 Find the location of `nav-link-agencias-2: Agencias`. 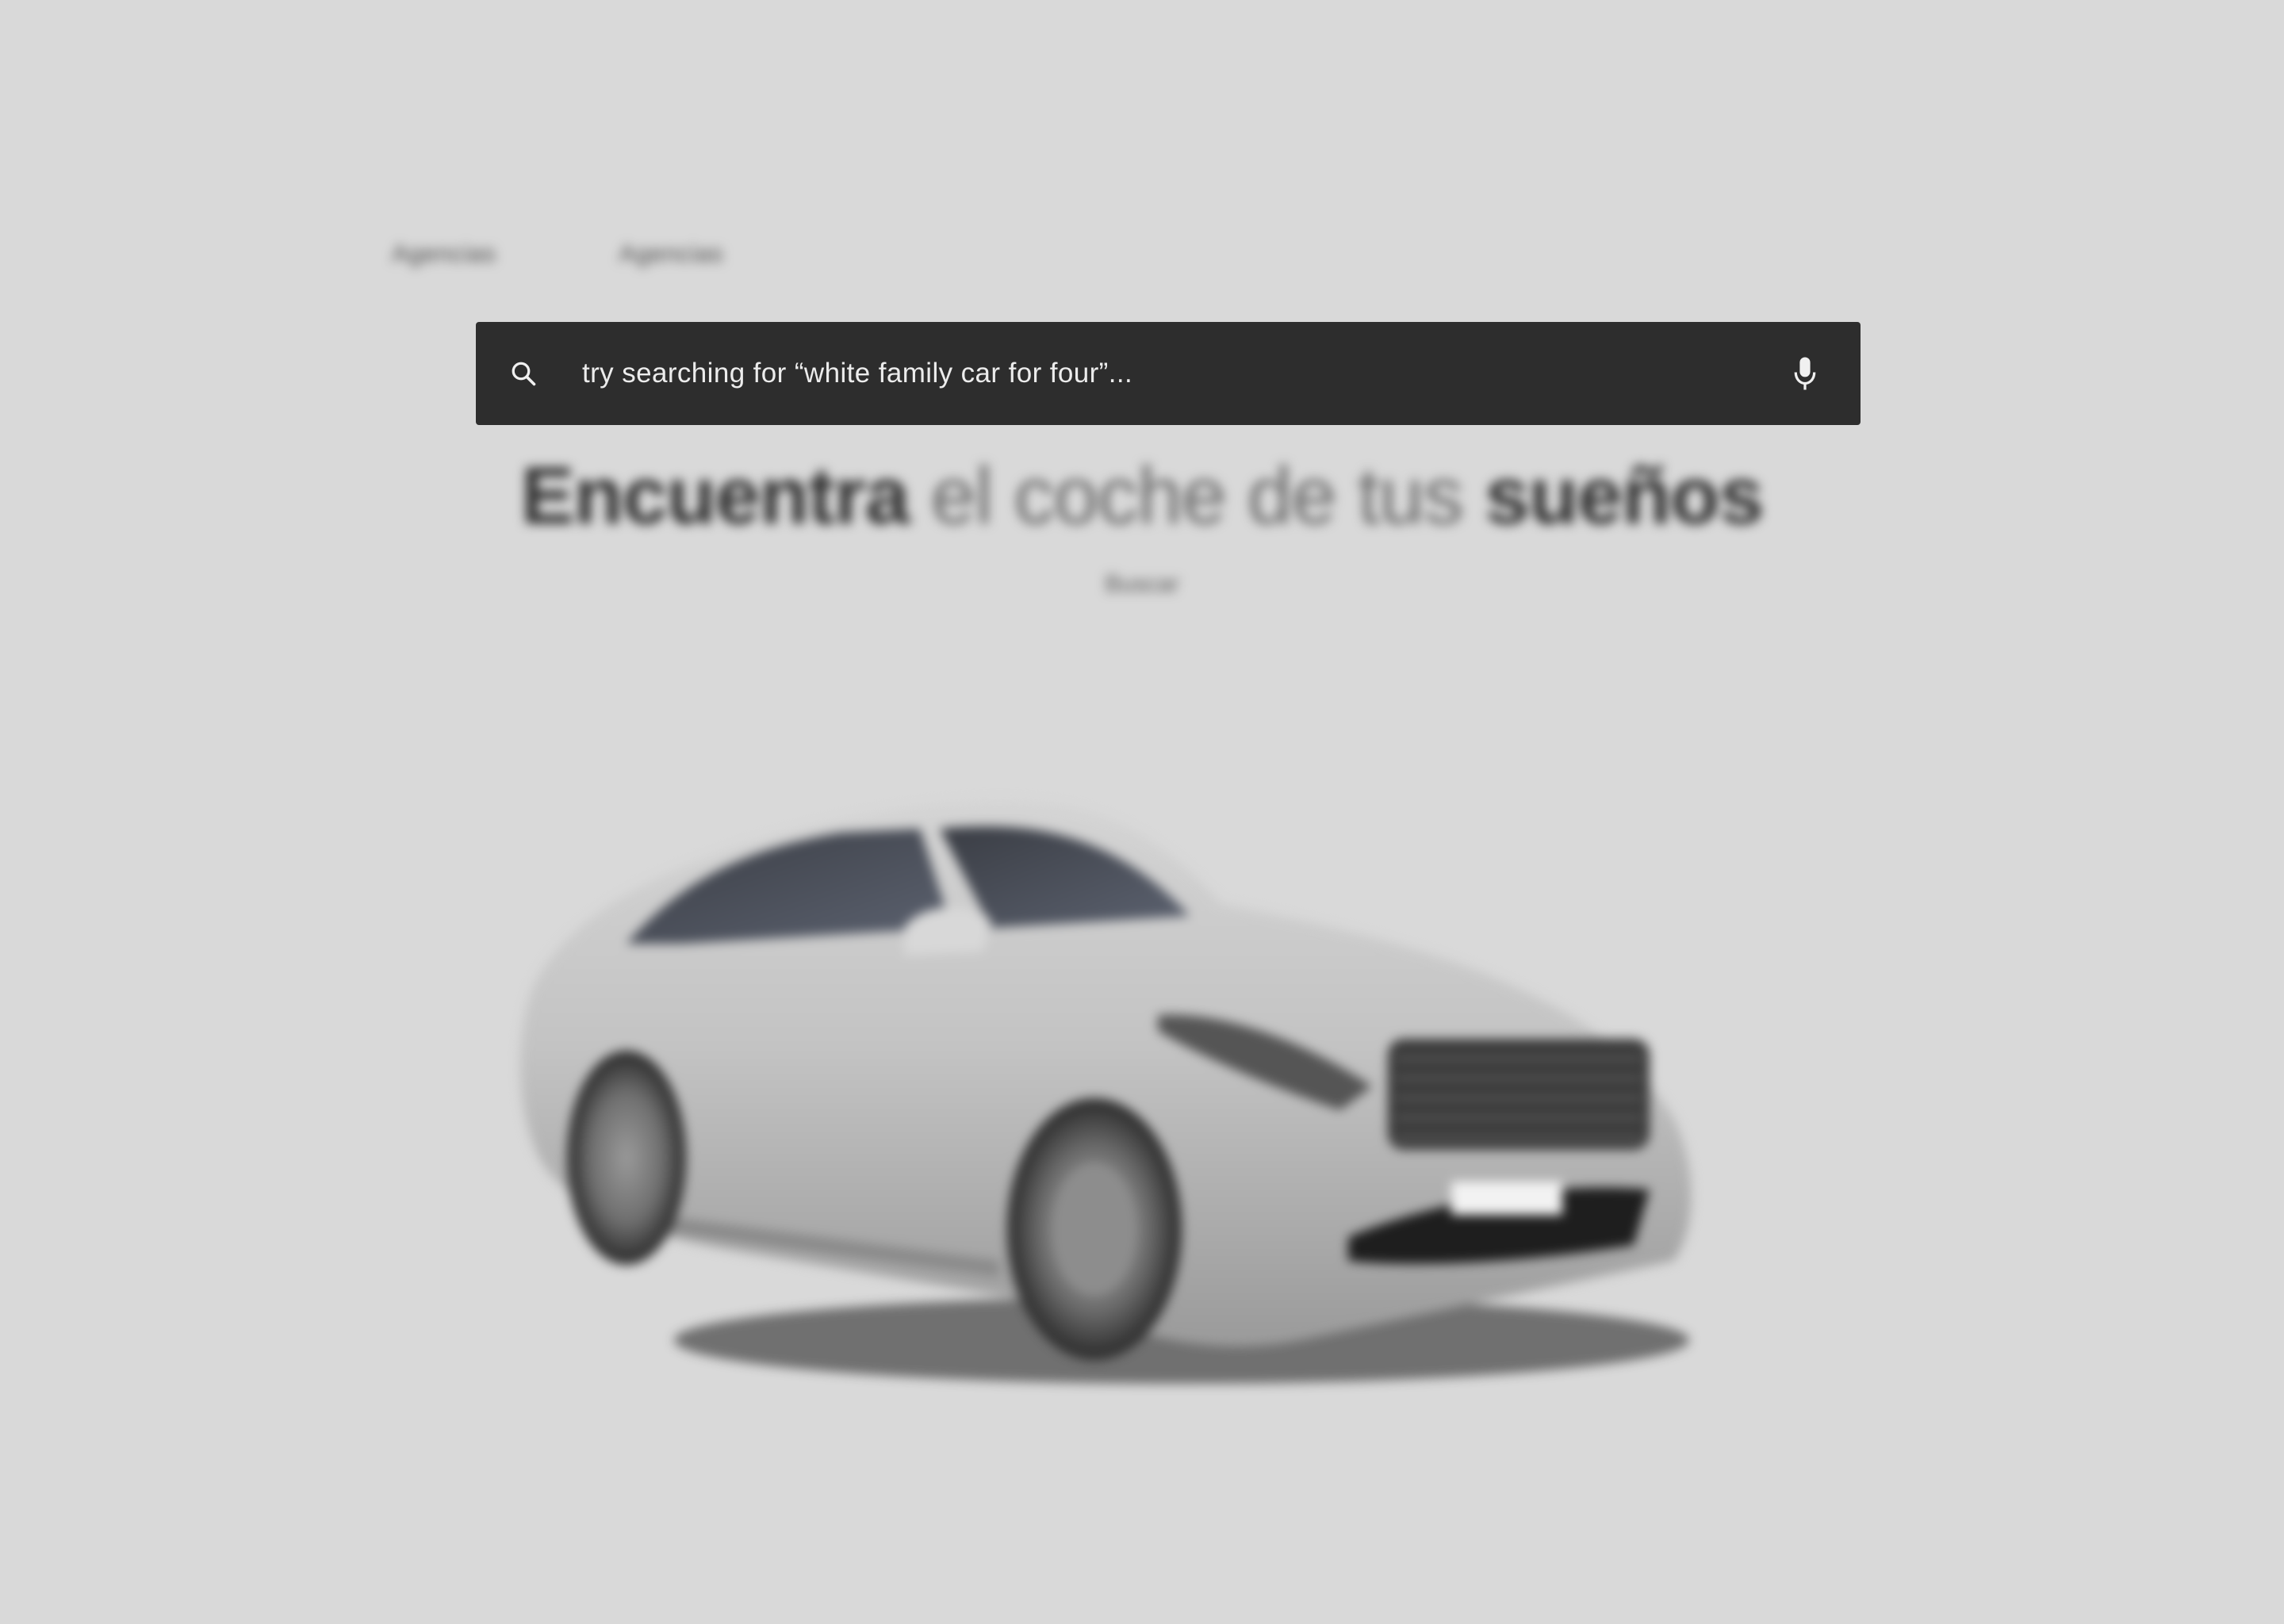

nav-link-agencias-2: Agencias is located at coordinates (671, 253).